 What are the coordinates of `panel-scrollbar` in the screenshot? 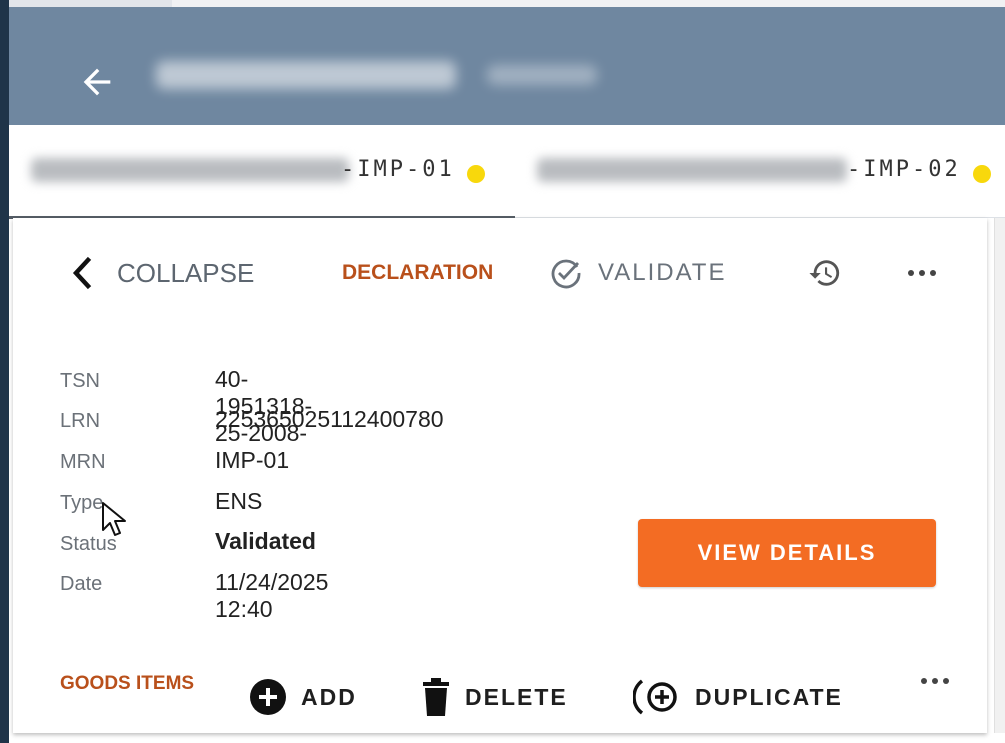 It's located at (999, 475).